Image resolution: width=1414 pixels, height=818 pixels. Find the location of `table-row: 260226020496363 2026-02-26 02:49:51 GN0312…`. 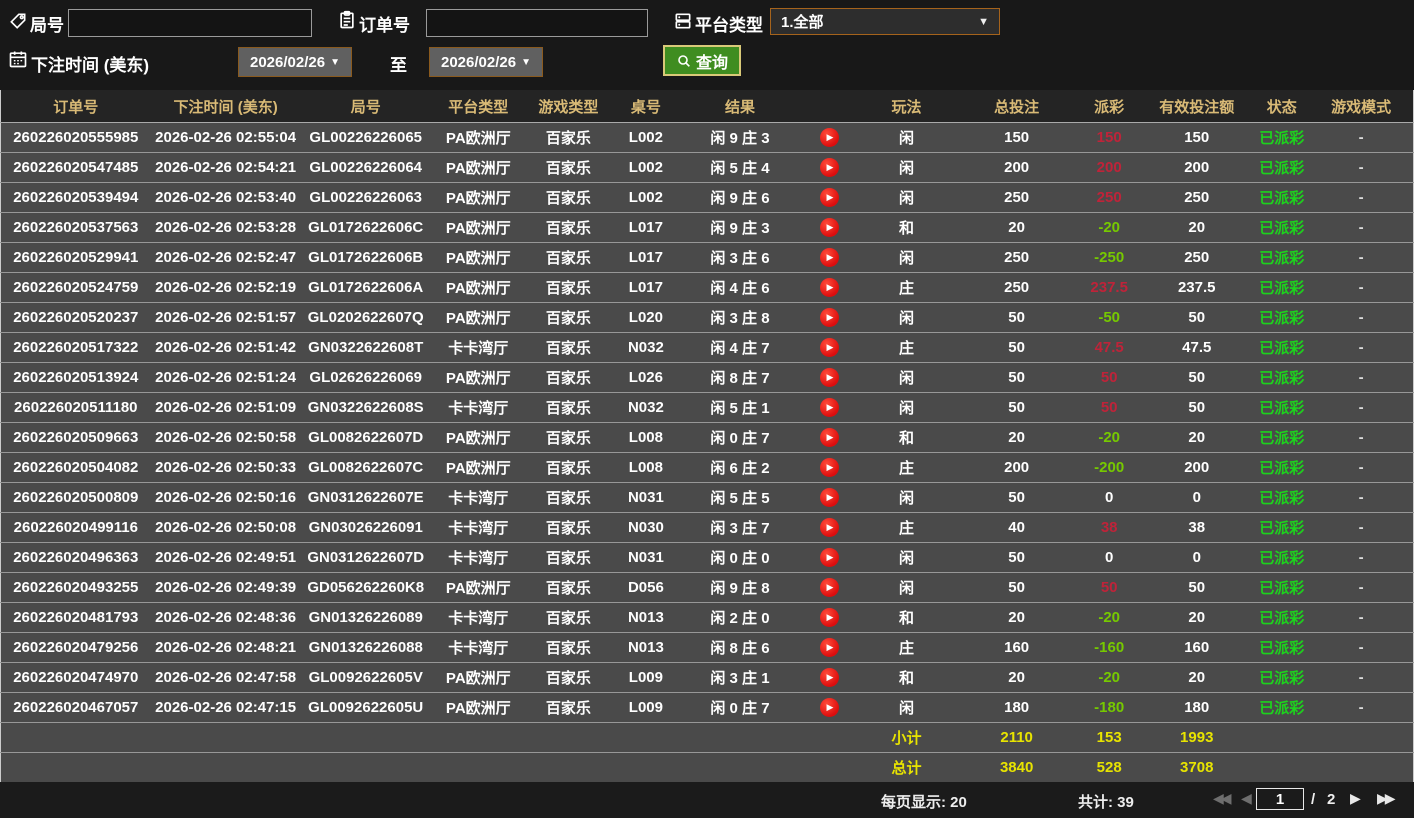

table-row: 260226020496363 2026-02-26 02:49:51 GN0312… is located at coordinates (707, 557).